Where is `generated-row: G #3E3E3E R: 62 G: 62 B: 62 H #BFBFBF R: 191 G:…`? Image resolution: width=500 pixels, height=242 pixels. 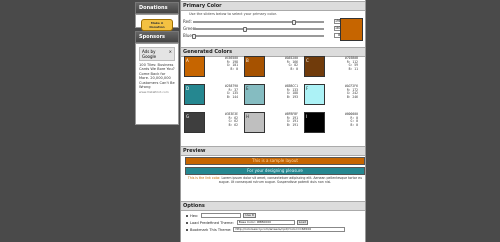 generated-row: G #3E3E3E R: 62 G: 62 B: 62 H #BFBFBF R: 191 G:… is located at coordinates (274, 124).